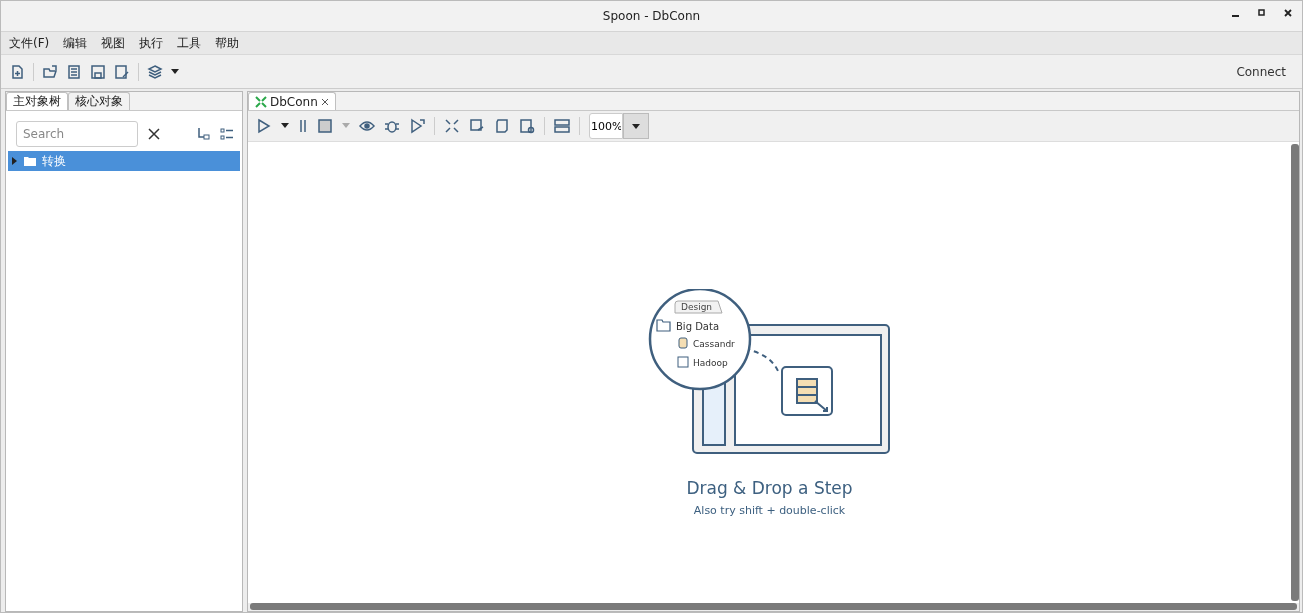  Describe the element at coordinates (50, 71) in the screenshot. I see `open-folder-icon` at that location.